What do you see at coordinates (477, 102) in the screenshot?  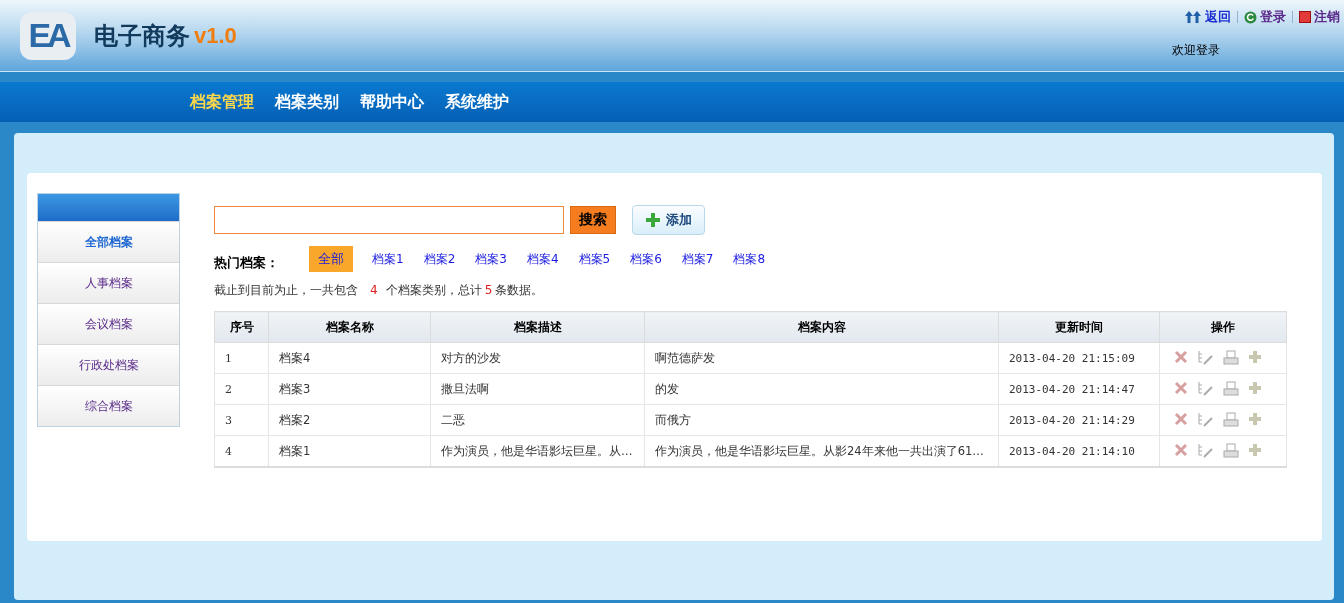 I see `nav-tab: 系统维护` at bounding box center [477, 102].